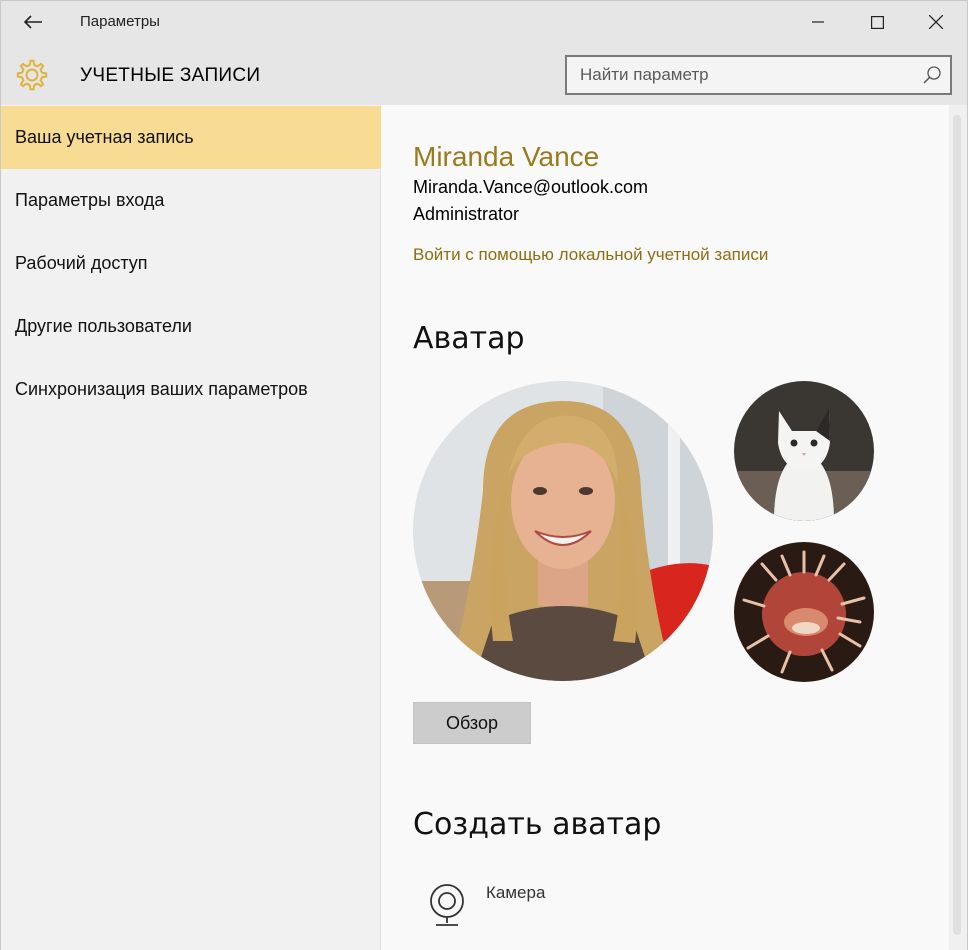 The width and height of the screenshot is (968, 950). I want to click on recent-avatar-cat, so click(804, 451).